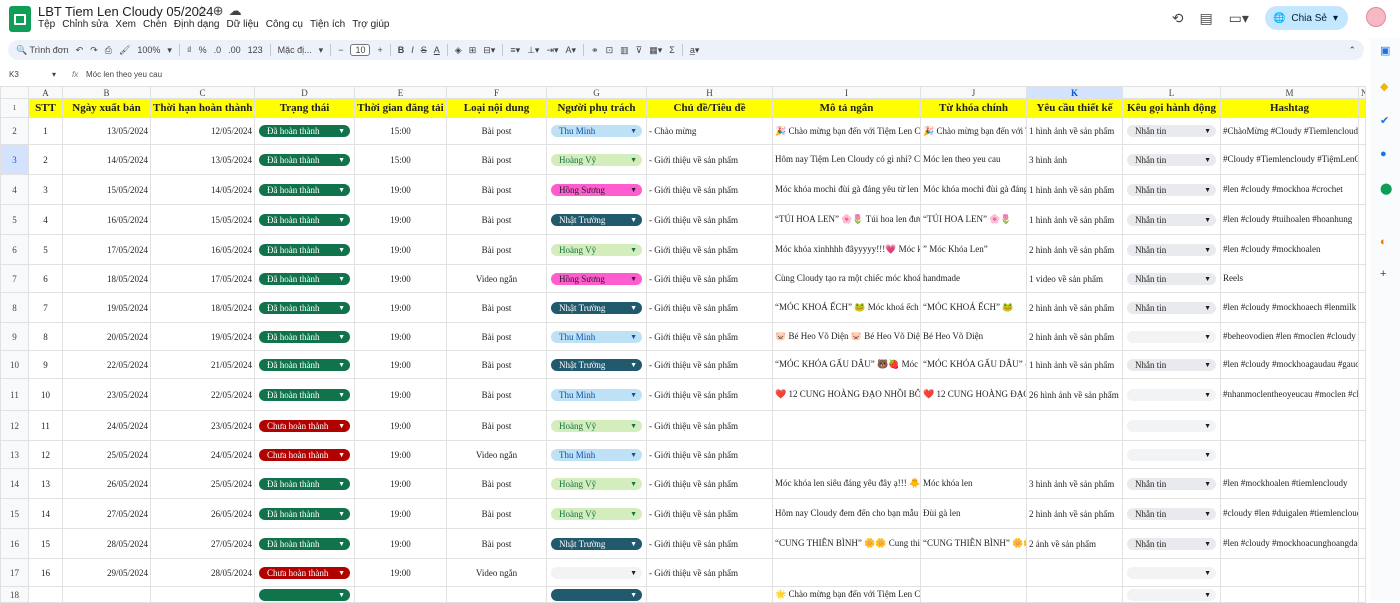 This screenshot has height=603, width=1400. What do you see at coordinates (203, 50) in the screenshot?
I see `percent-button: %` at bounding box center [203, 50].